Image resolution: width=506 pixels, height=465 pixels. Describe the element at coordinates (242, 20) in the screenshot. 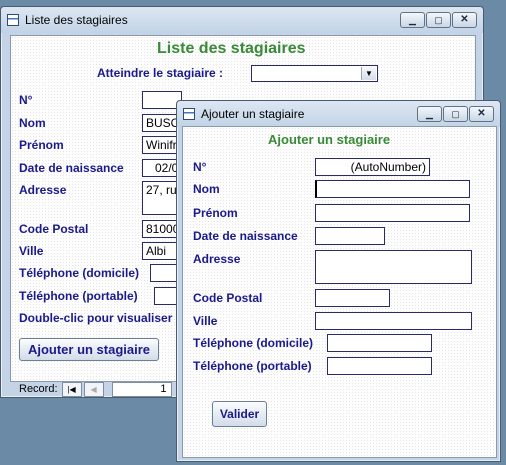

I see `title-bar: Liste des stagiaires ▁ ▢ ✕` at that location.